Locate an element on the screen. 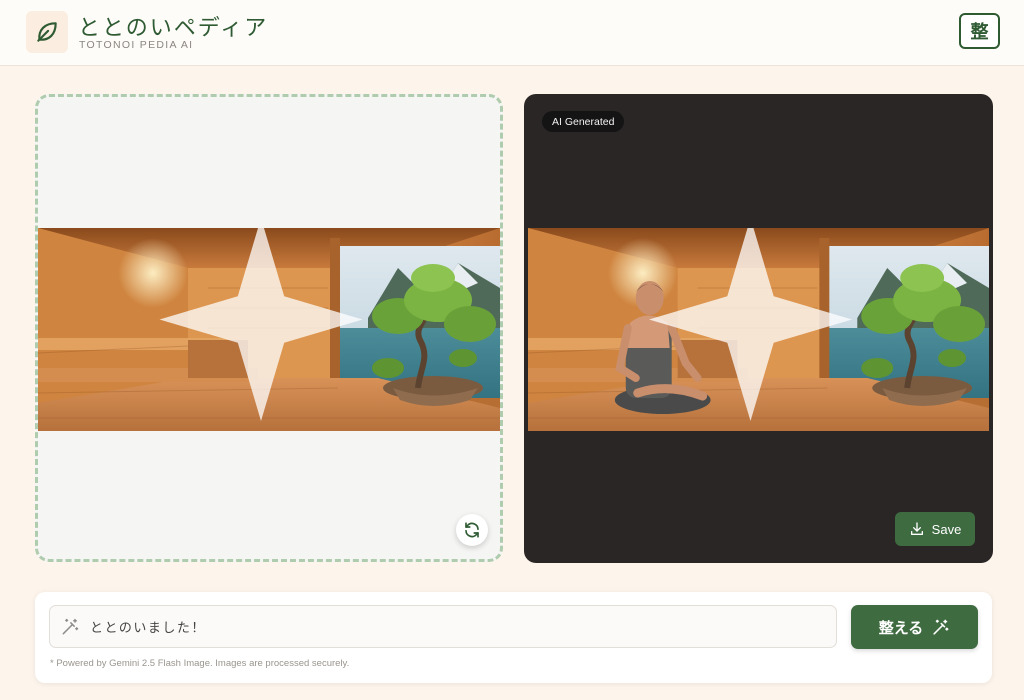 Image resolution: width=1024 pixels, height=700 pixels. totonoeru-submit-button: 整える is located at coordinates (914, 627).